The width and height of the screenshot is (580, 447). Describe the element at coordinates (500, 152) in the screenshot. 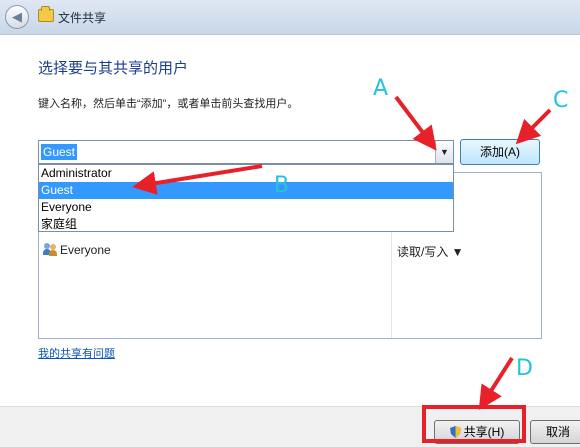

I see `add-button: 添加(A)` at that location.